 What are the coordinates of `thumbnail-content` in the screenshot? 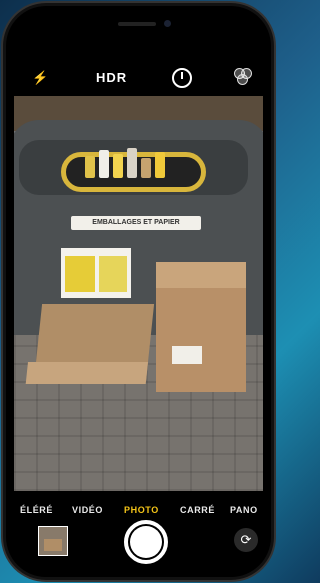 It's located at (53, 545).